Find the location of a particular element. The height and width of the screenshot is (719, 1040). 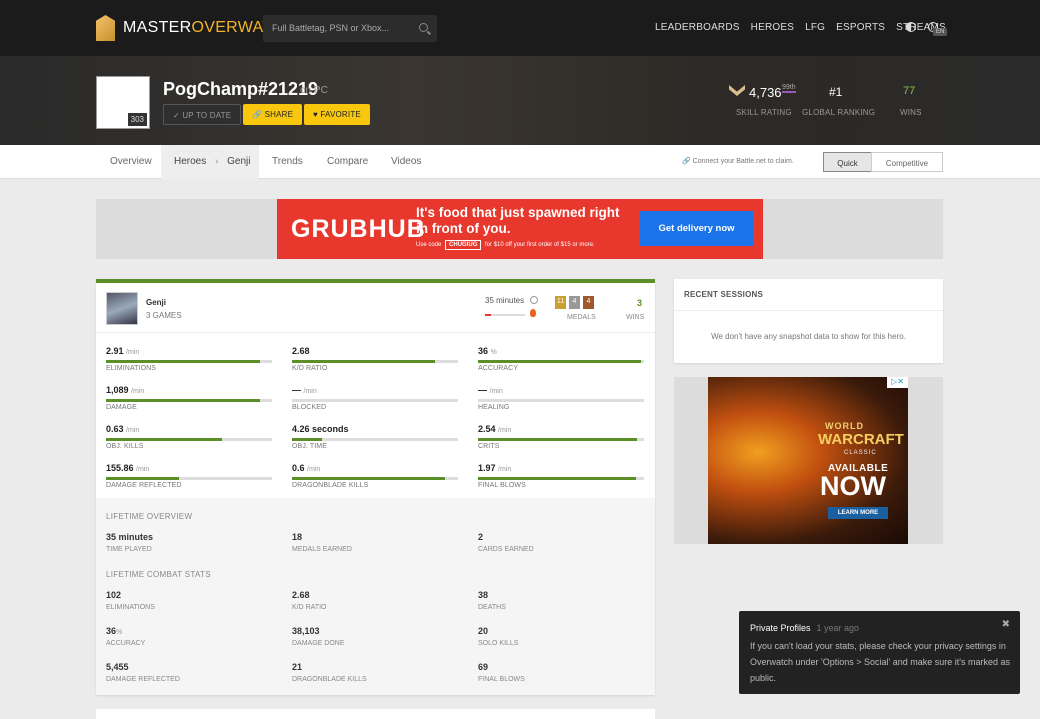

lifetime-value: 20 is located at coordinates (483, 631).